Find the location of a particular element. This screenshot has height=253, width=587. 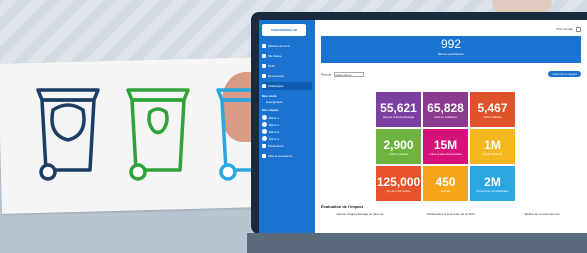

stat-desc: Kg de CO2 évités is located at coordinates (398, 190).